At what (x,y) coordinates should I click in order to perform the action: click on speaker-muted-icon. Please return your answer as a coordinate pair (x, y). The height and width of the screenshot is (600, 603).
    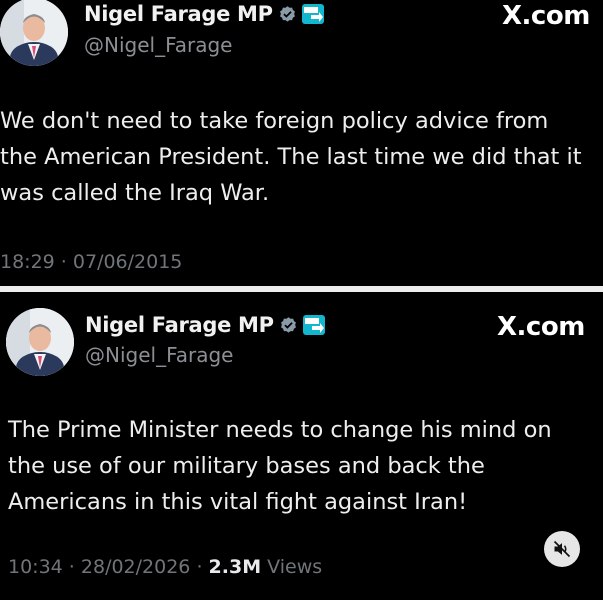
    Looking at the image, I should click on (562, 549).